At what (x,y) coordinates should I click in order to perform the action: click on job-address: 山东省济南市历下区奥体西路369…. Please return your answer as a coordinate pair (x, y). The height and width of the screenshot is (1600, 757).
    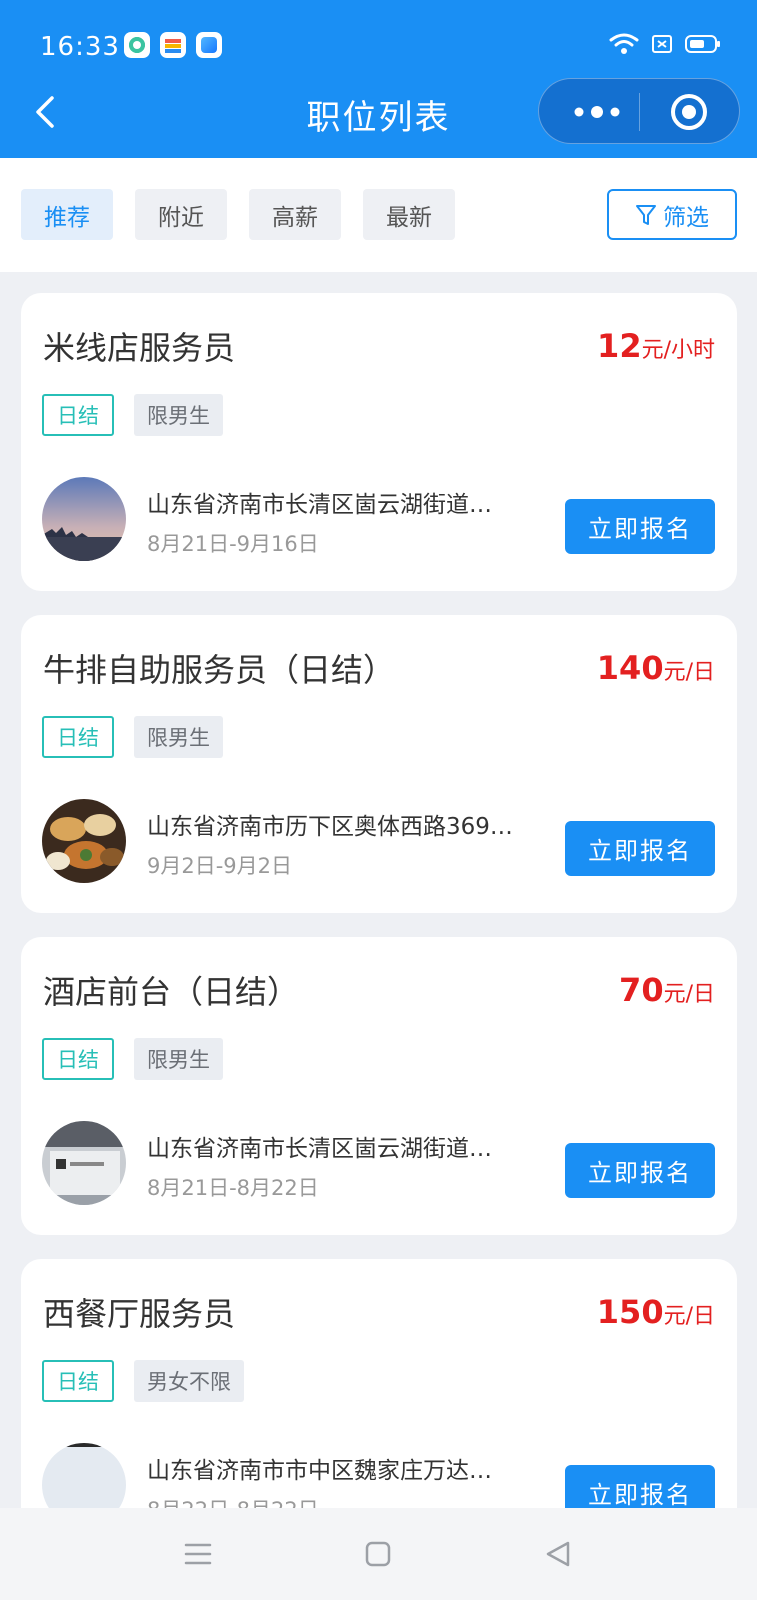
    Looking at the image, I should click on (330, 827).